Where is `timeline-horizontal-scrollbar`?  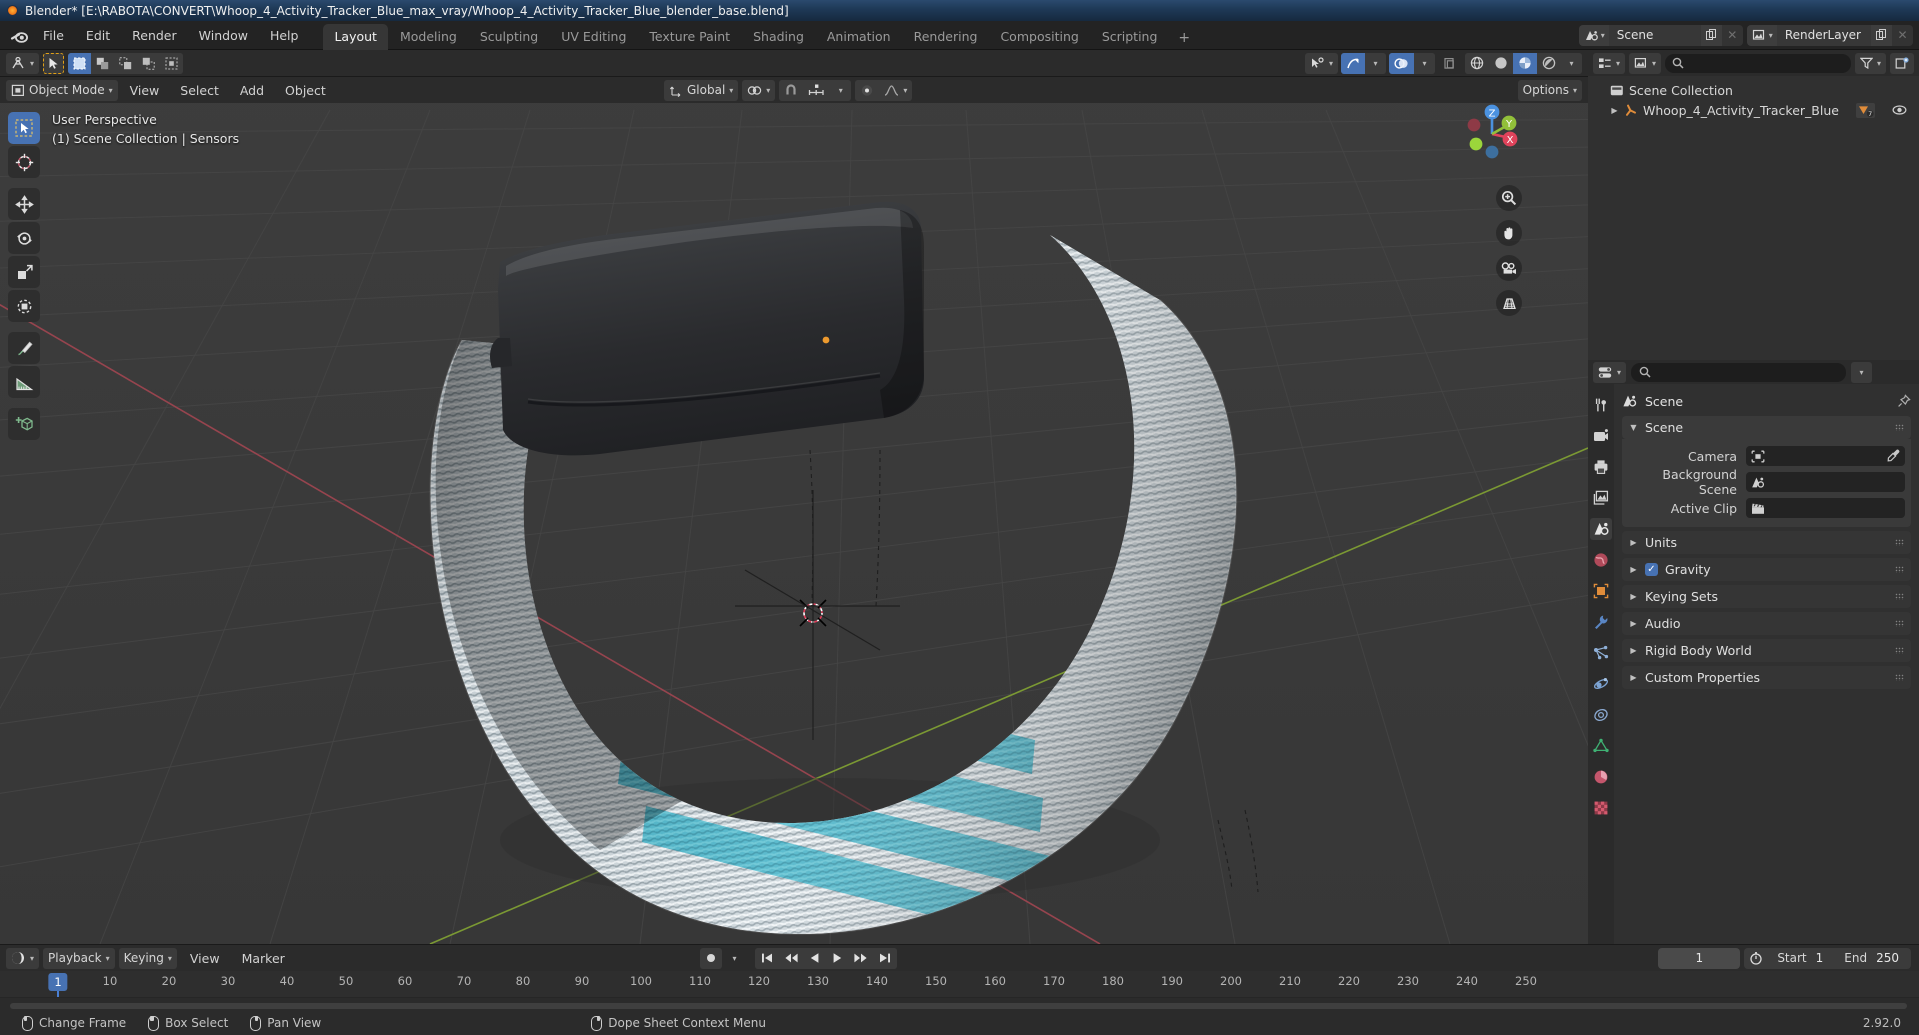 timeline-horizontal-scrollbar is located at coordinates (958, 1006).